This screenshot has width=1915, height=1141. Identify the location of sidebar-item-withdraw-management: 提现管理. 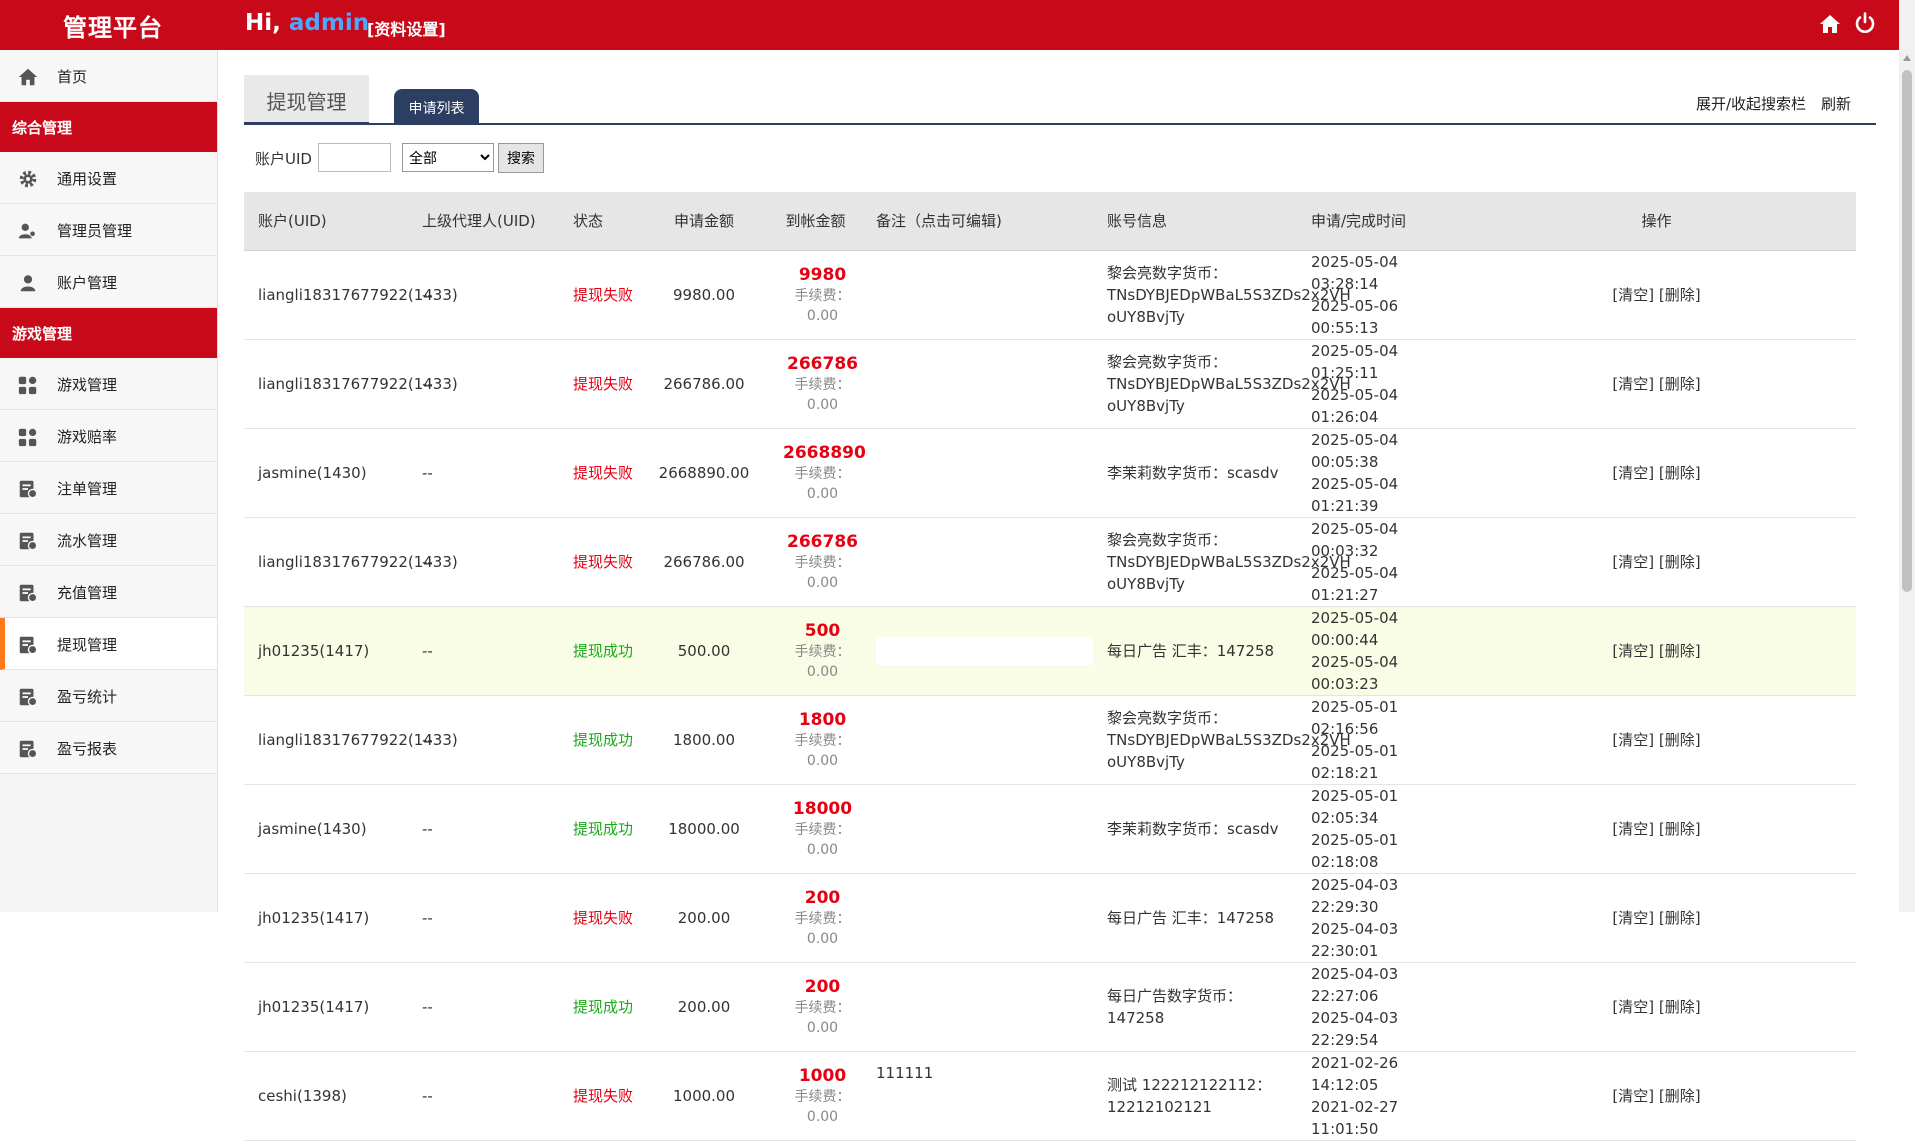
(108, 644).